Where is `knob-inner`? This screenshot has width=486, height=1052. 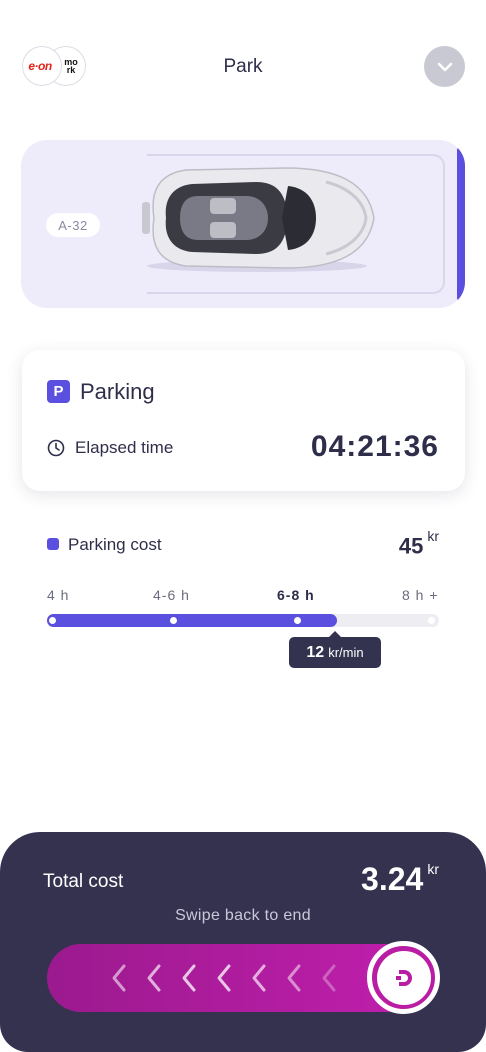 knob-inner is located at coordinates (403, 977).